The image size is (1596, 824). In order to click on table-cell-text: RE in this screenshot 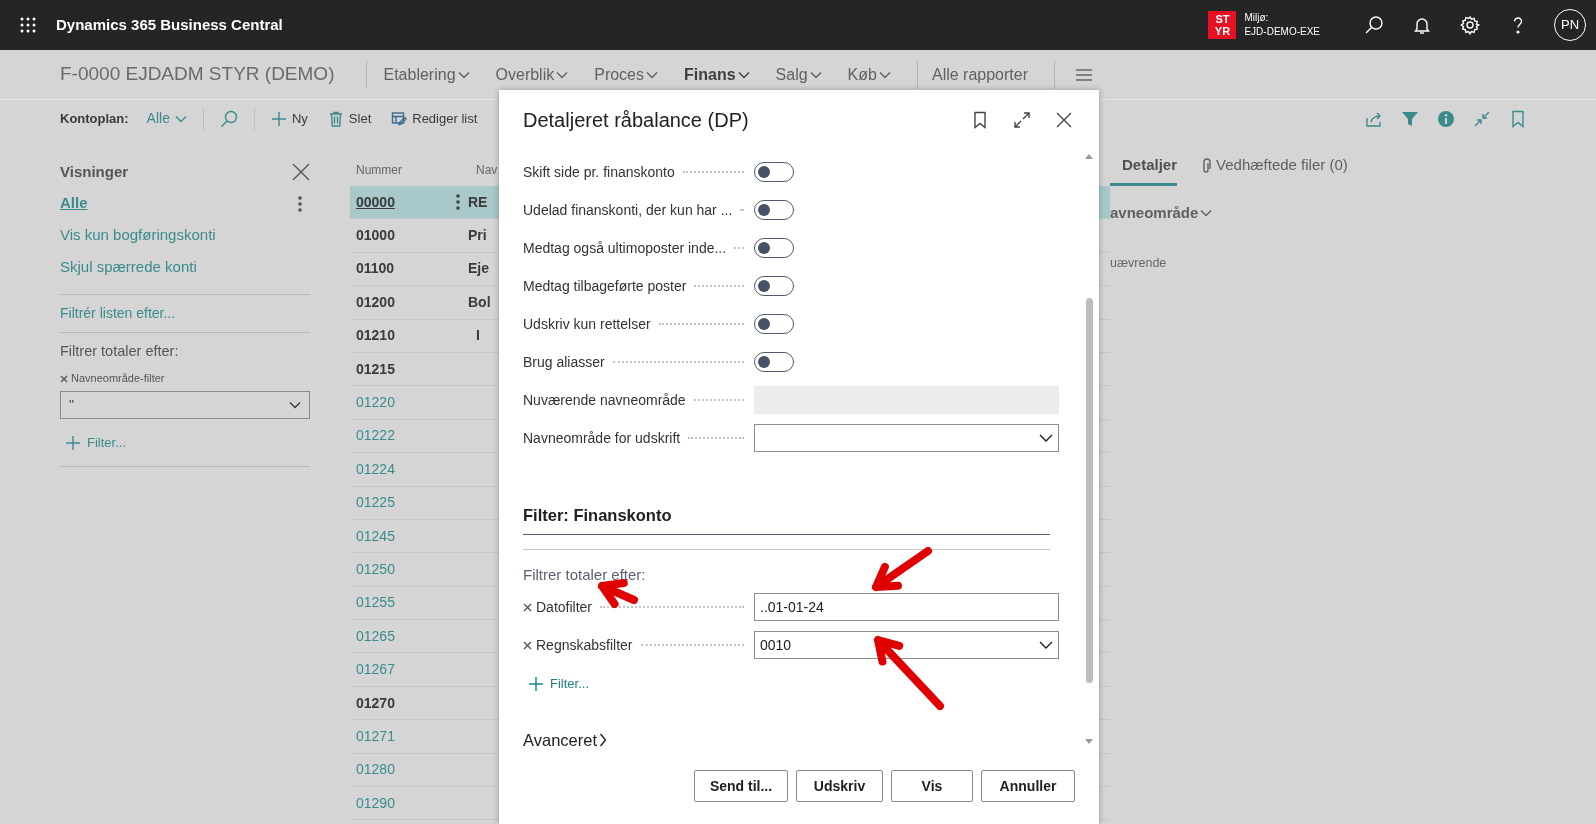, I will do `click(478, 202)`.